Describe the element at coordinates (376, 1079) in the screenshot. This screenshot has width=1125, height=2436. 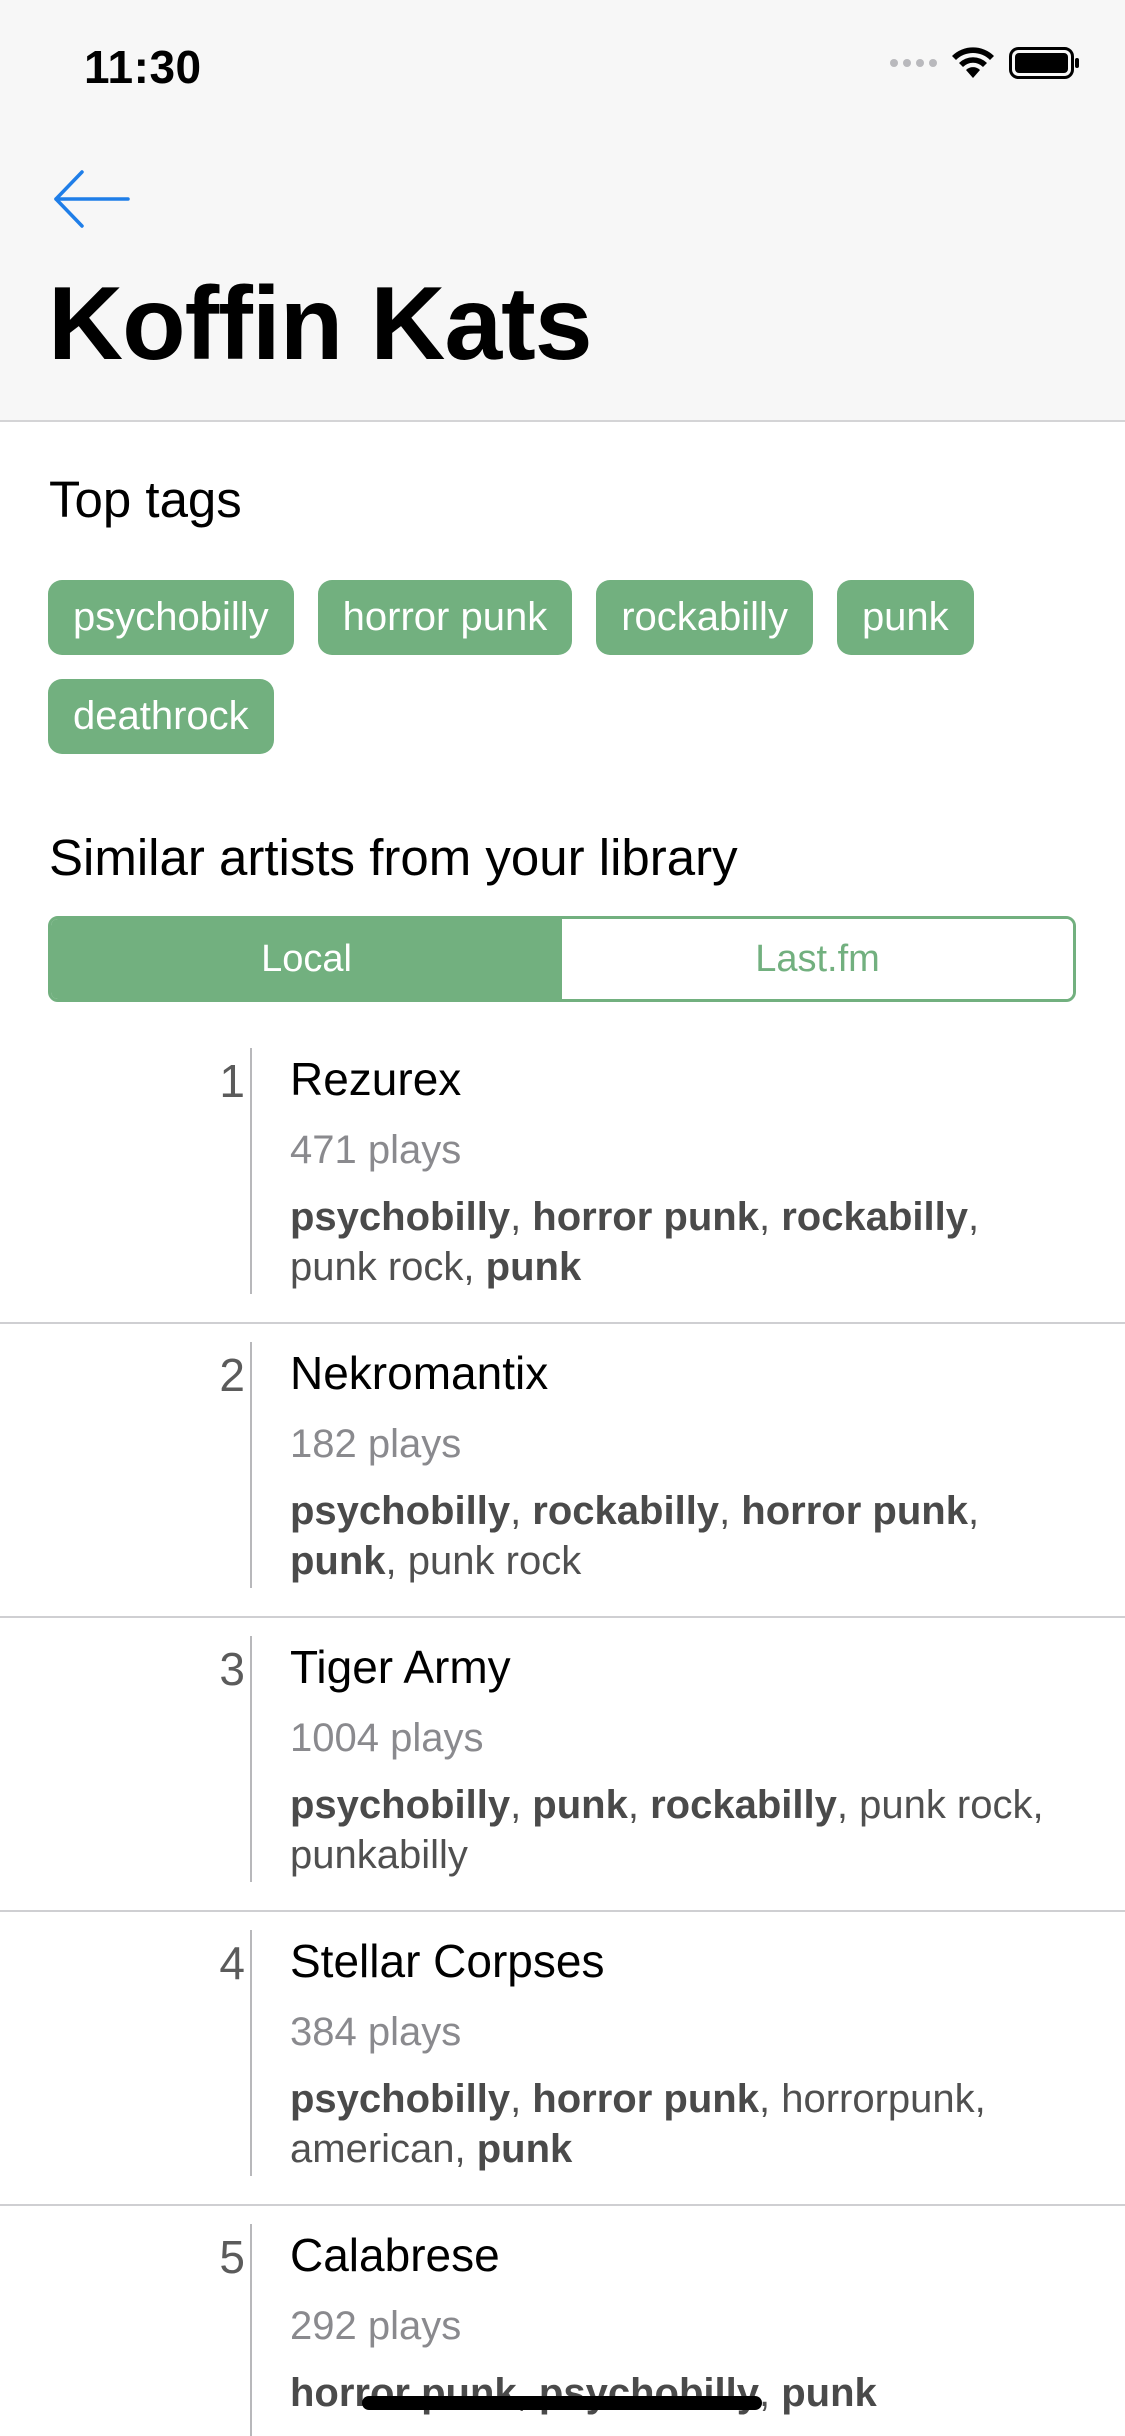
I see `artist-name: Rezurex` at that location.